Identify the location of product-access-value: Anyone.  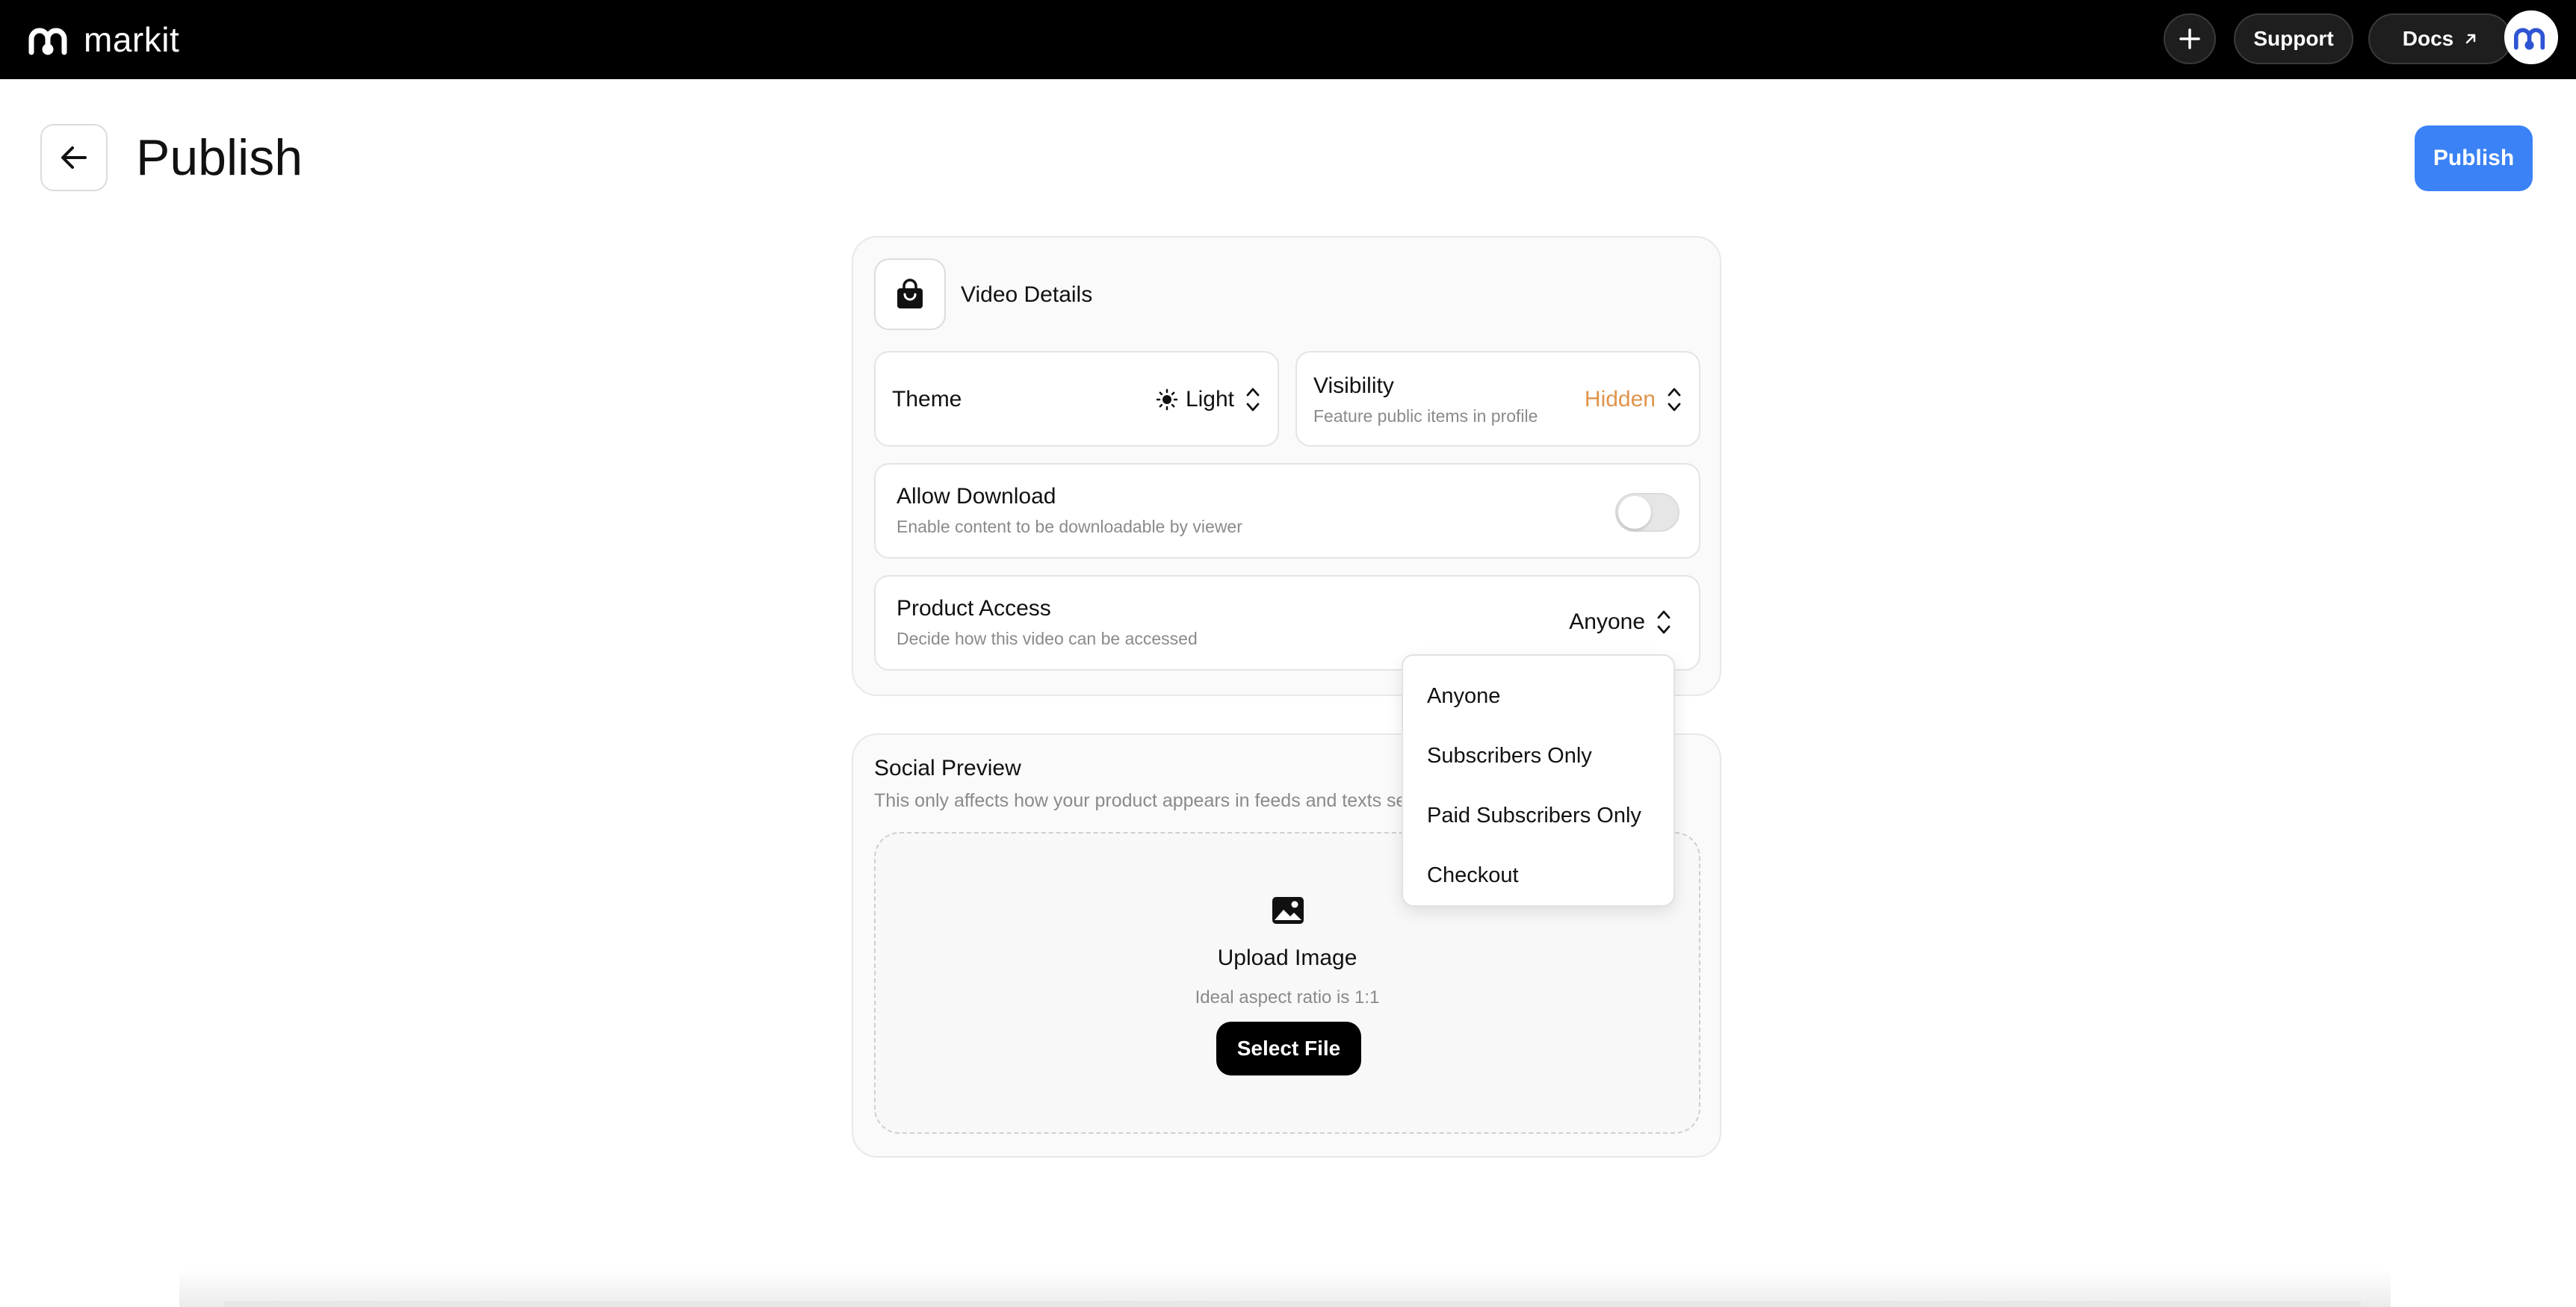
(1607, 621).